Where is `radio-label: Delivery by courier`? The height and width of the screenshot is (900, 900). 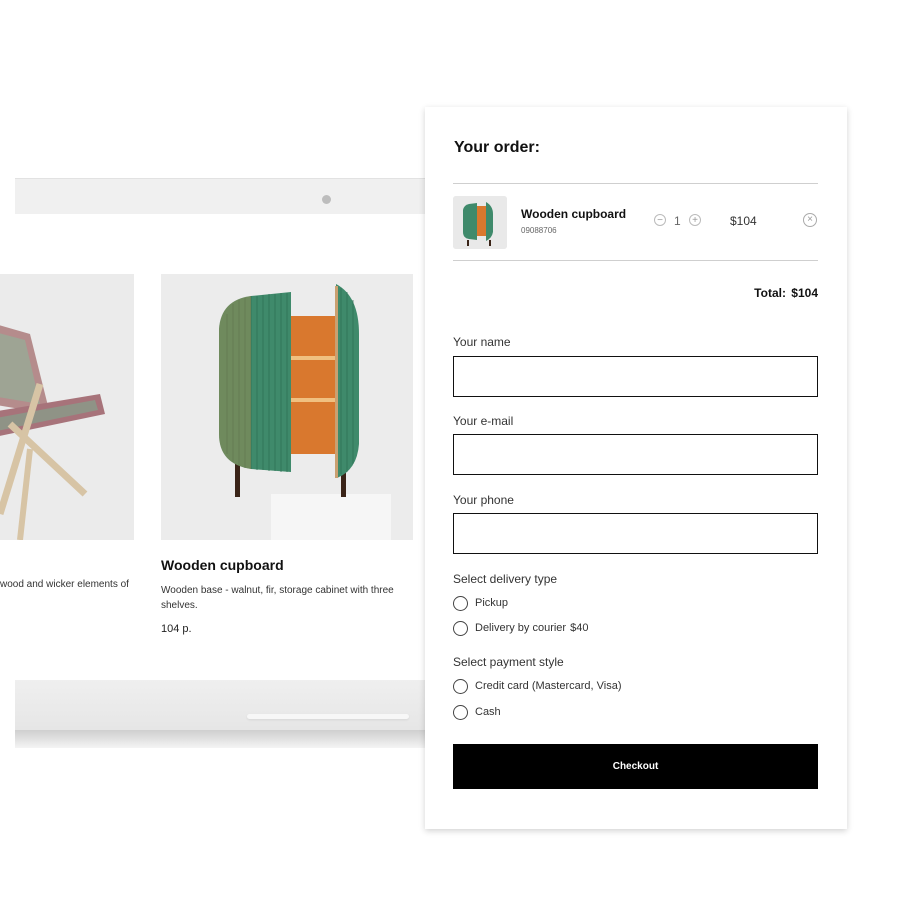 radio-label: Delivery by courier is located at coordinates (521, 628).